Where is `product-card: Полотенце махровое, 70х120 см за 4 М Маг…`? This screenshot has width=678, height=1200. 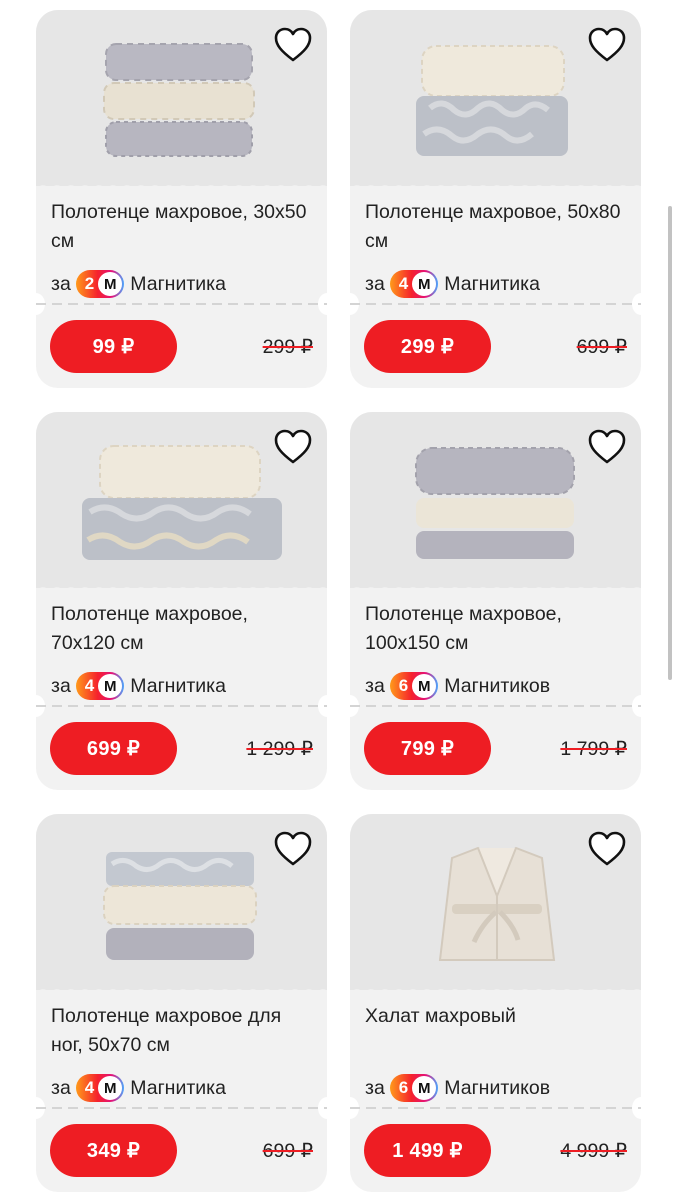
product-card: Полотенце махровое, 70х120 см за 4 М Маг… is located at coordinates (181, 601).